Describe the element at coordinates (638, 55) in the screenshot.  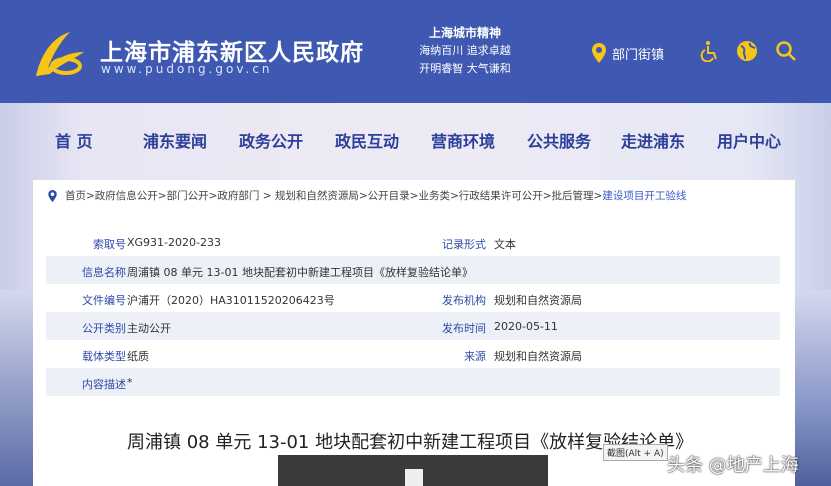
I see `dept-label: 部门街镇` at that location.